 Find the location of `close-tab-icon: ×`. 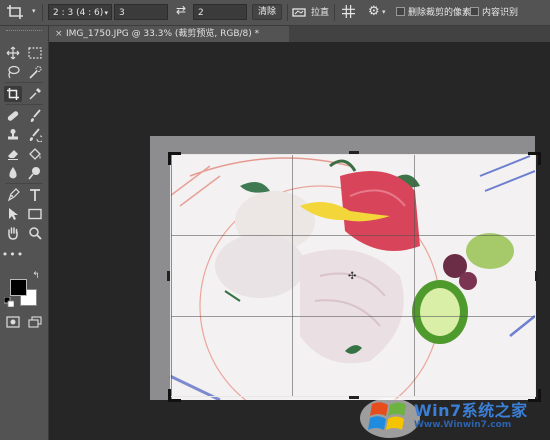

close-tab-icon: × is located at coordinates (59, 34).